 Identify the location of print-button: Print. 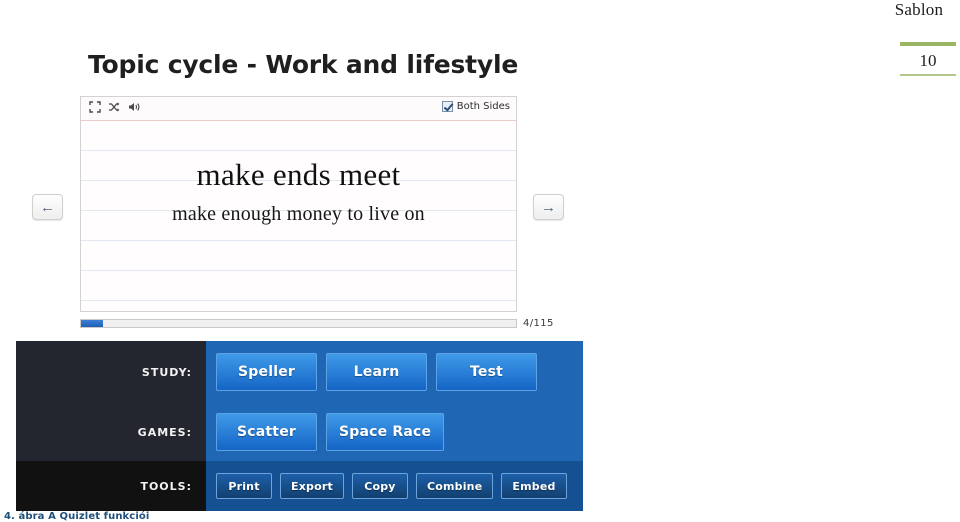
(244, 486).